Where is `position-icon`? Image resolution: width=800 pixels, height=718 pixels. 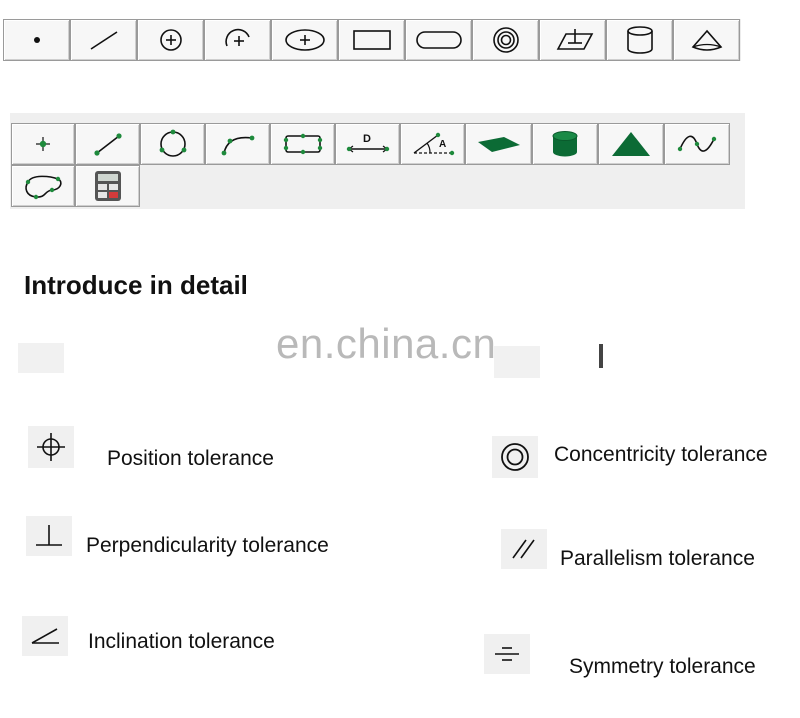
position-icon is located at coordinates (51, 447).